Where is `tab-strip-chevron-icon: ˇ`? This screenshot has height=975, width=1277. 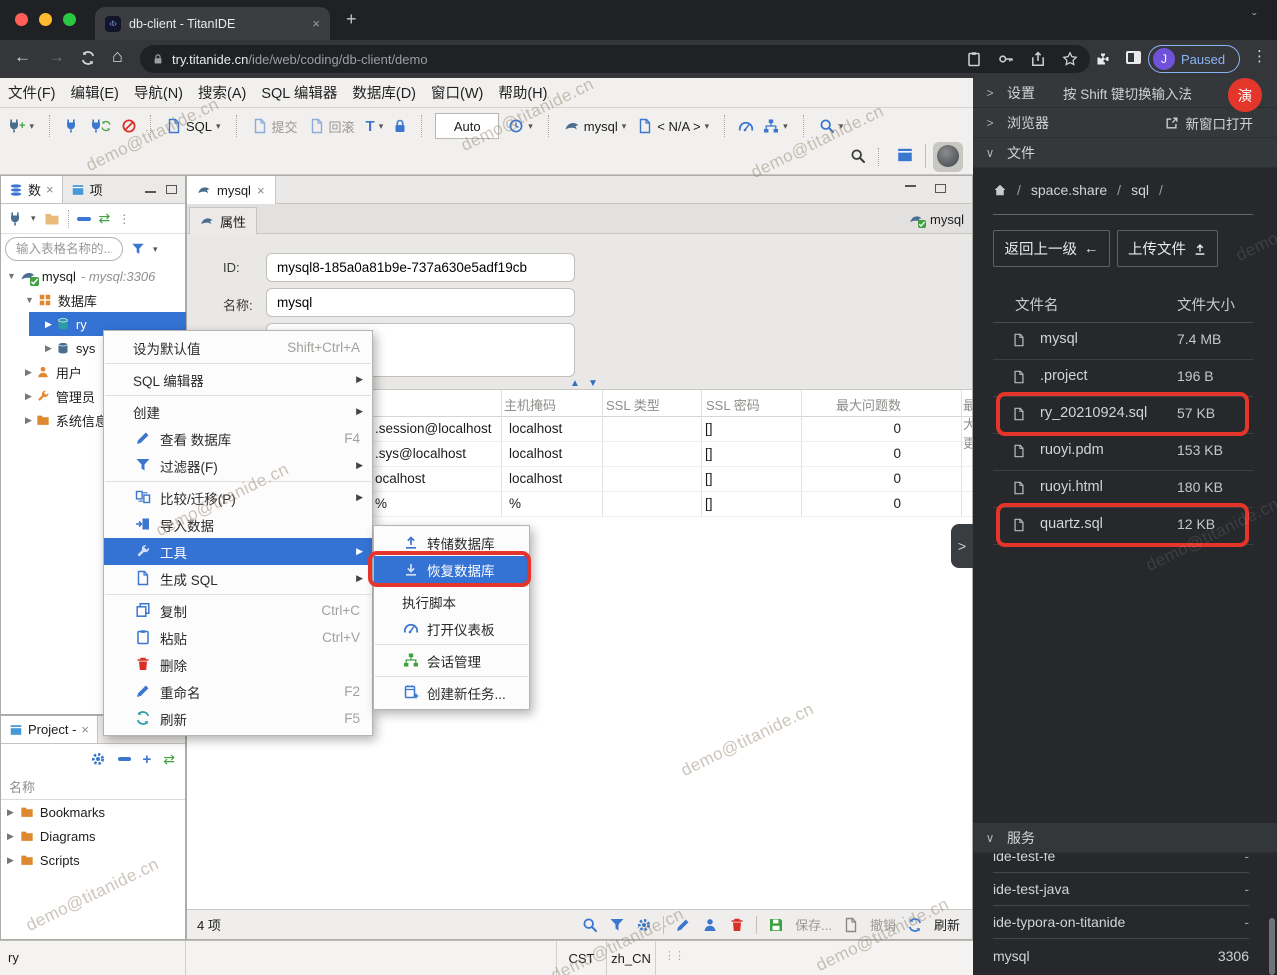
tab-strip-chevron-icon: ˇ is located at coordinates (1254, 18).